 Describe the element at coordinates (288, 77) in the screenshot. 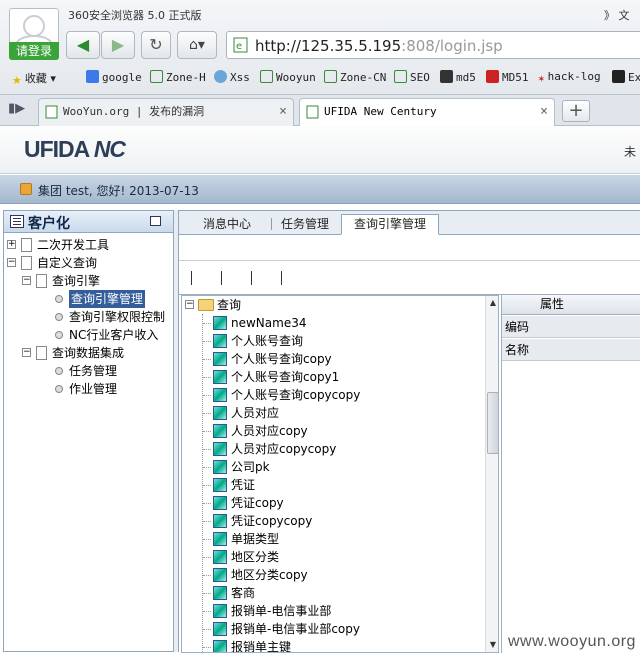

I see `bookmark-wooyun: Wooyun` at that location.